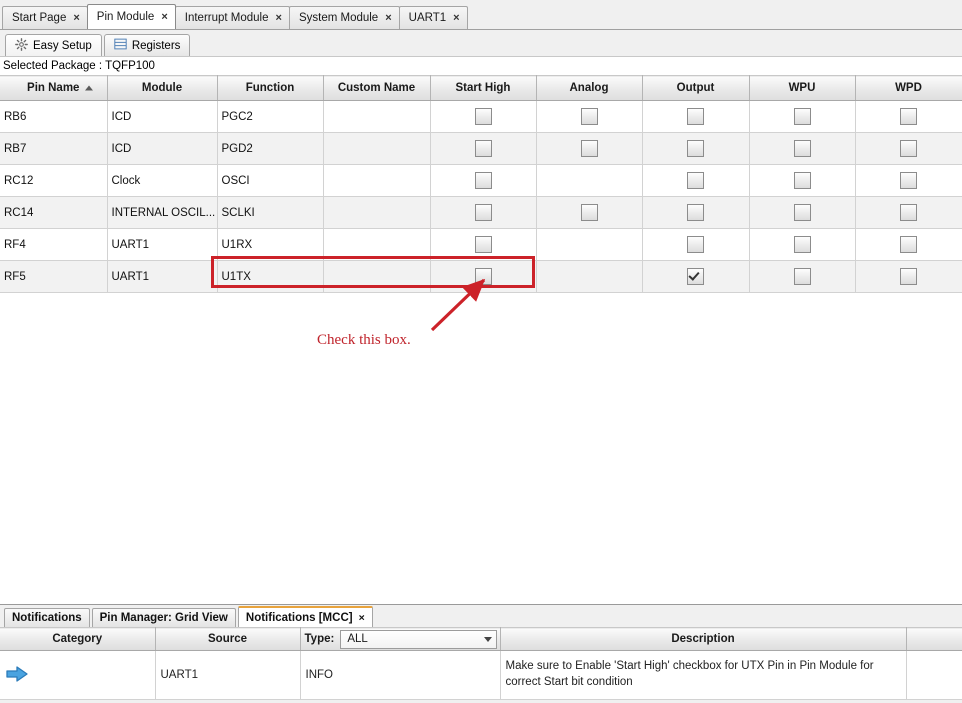 This screenshot has width=962, height=703. What do you see at coordinates (908, 88) in the screenshot?
I see `column-header-wpd: WPD` at bounding box center [908, 88].